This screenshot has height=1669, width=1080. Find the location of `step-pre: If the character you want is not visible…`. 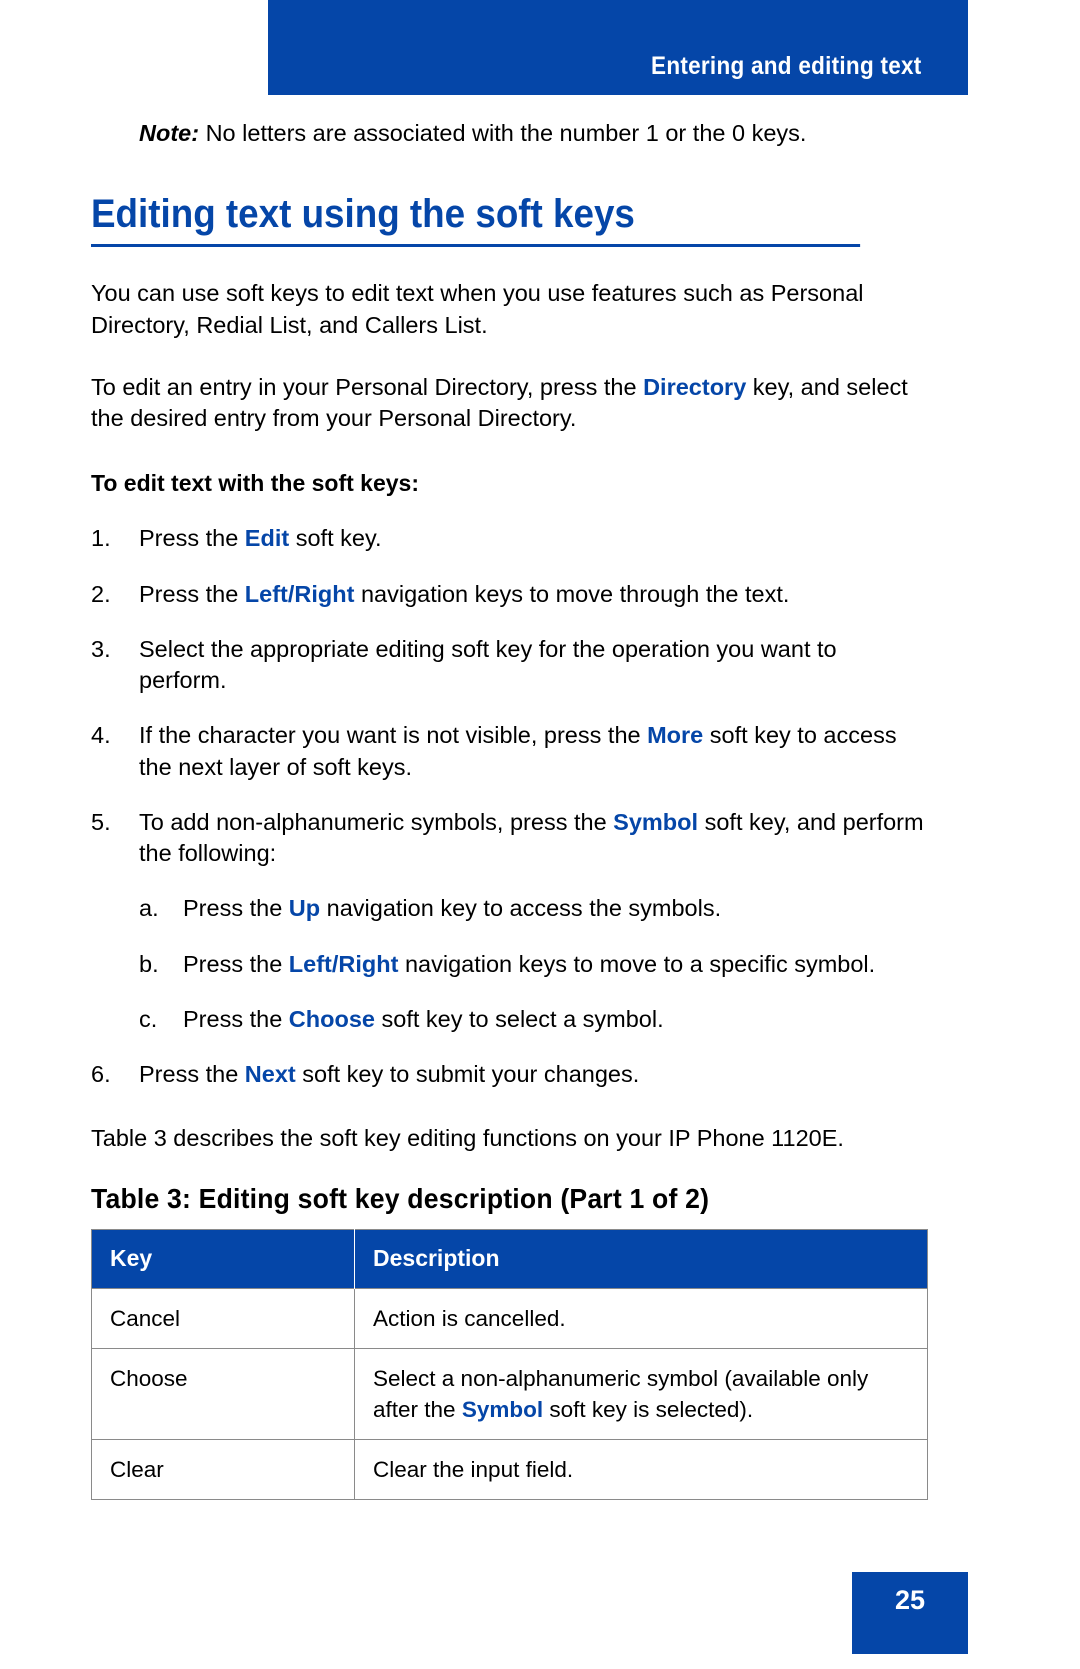

step-pre: If the character you want is not visible… is located at coordinates (393, 735).